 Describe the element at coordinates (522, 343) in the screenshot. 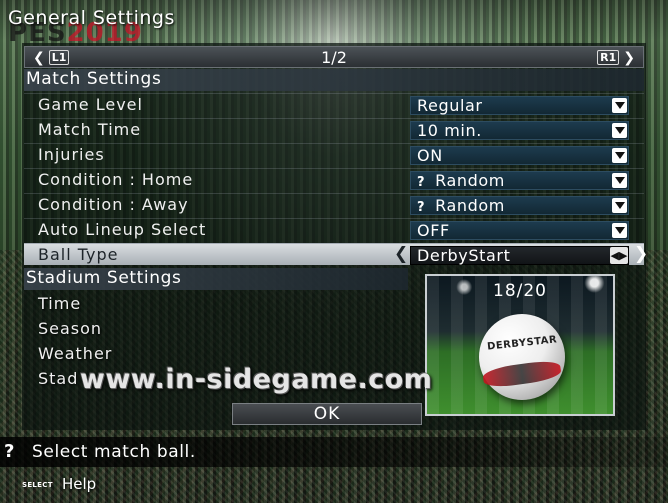

I see `ball-brand-label: DERBYSTAR` at that location.